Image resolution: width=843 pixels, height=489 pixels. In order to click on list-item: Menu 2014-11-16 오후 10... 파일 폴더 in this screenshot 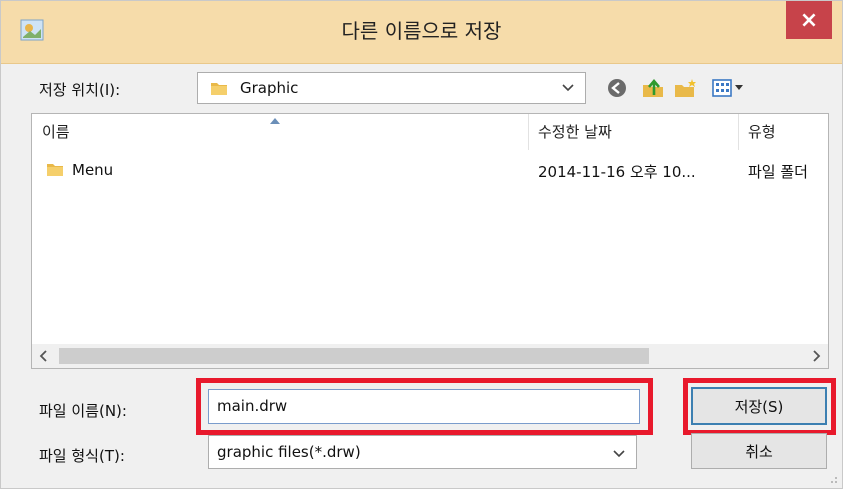, I will do `click(430, 171)`.